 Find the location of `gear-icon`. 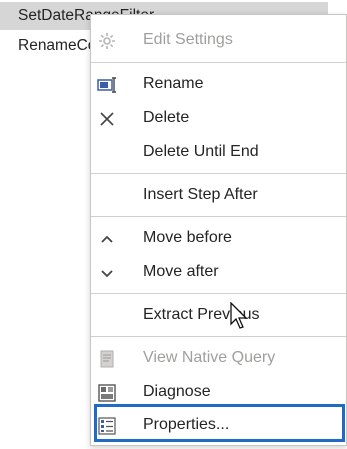

gear-icon is located at coordinates (107, 40).